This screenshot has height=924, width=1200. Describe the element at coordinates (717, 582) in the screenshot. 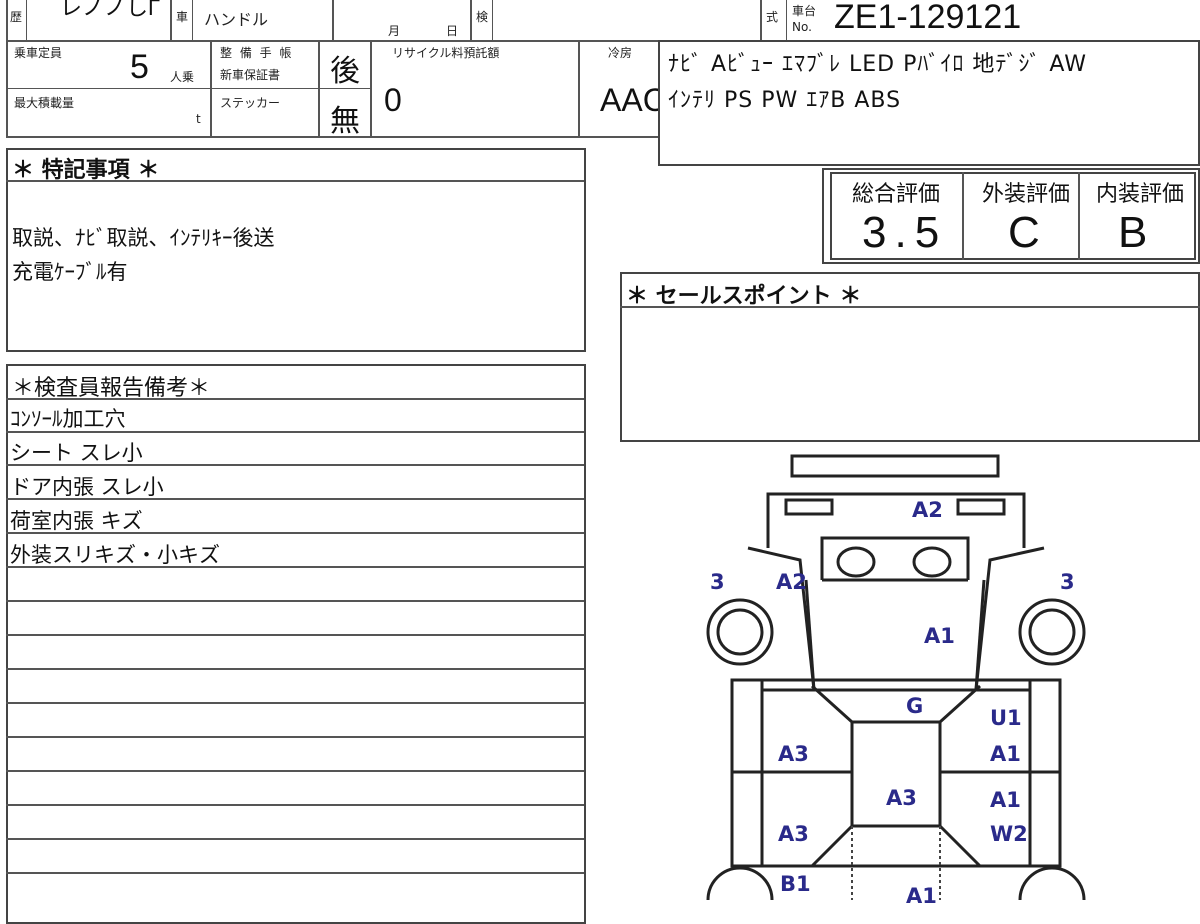

I see `damage-left-front-tire: 3` at that location.